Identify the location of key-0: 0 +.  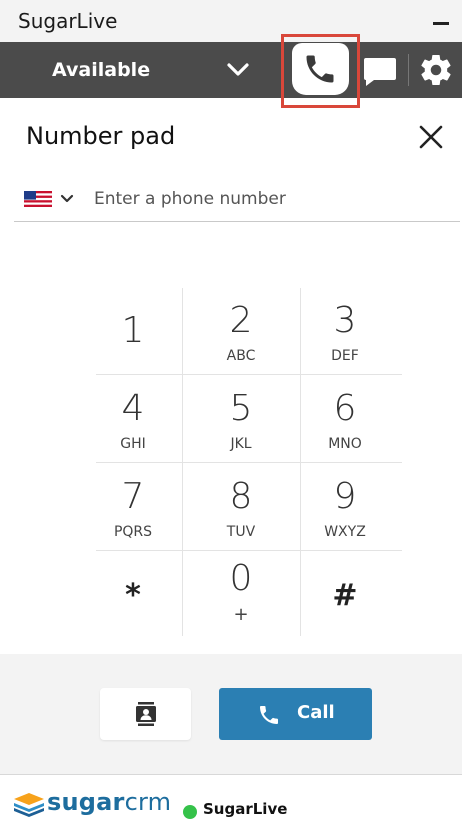
(241, 595).